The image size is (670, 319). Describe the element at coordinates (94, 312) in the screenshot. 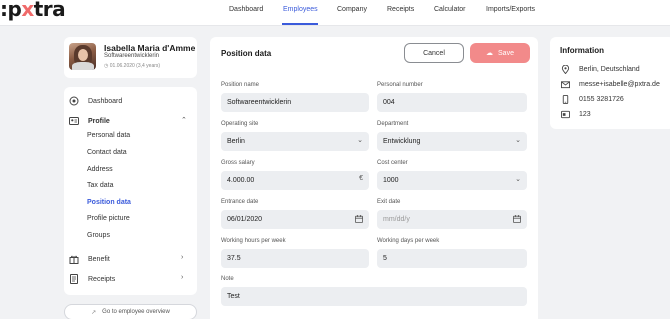

I see `external-link-icon: ↗` at that location.